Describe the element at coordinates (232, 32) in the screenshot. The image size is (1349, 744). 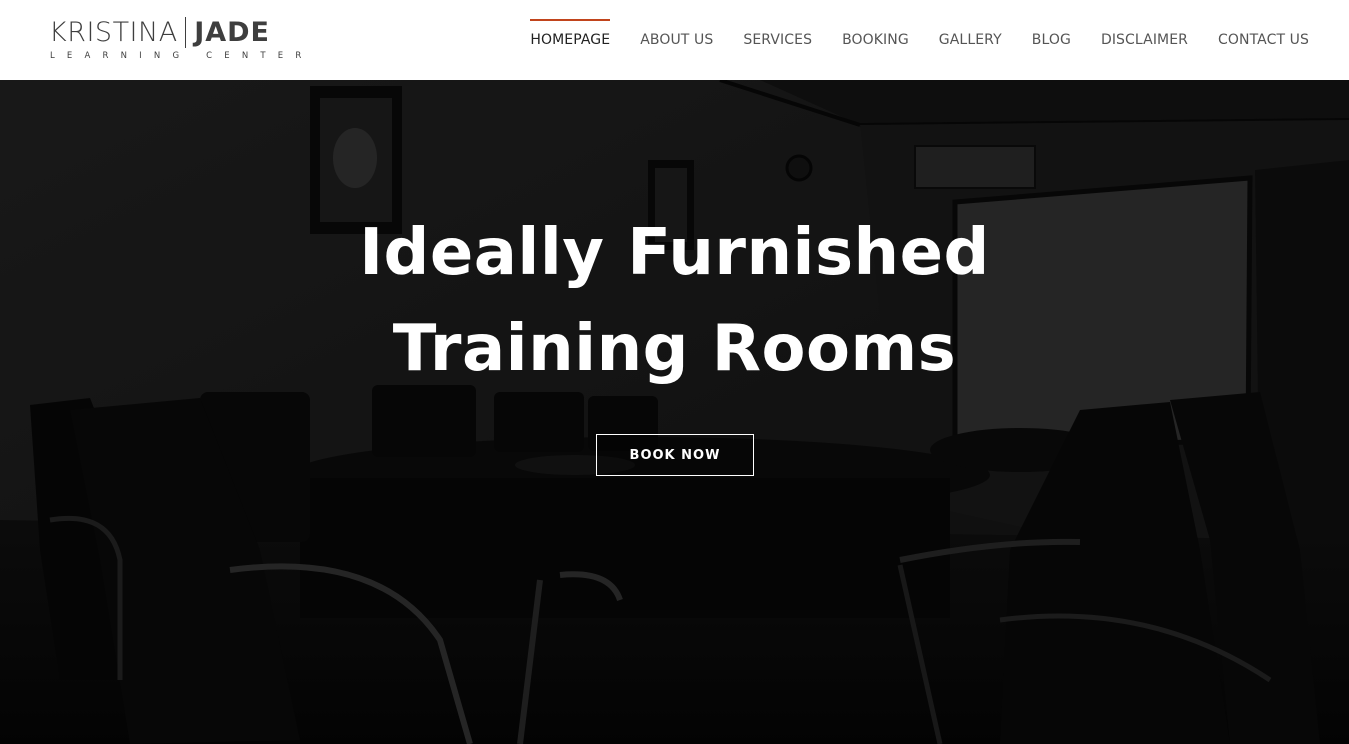
I see `logo-name-second: JADE` at that location.